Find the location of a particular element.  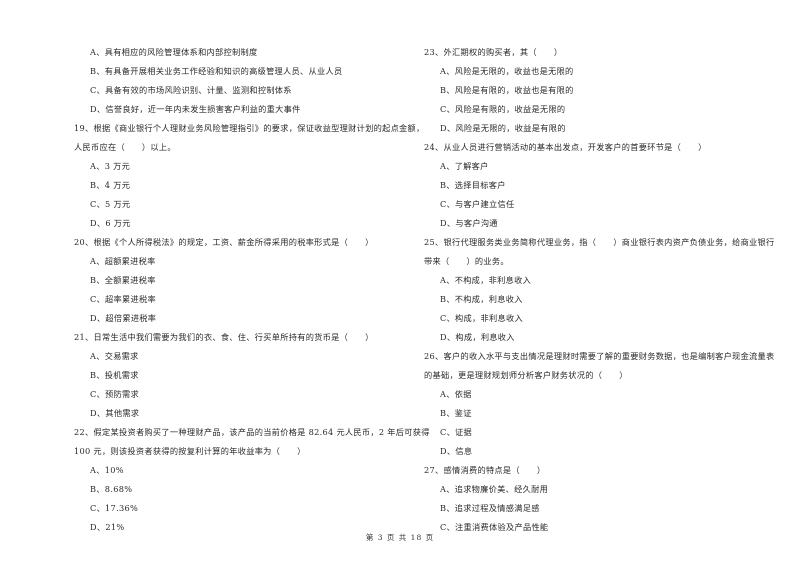

answer-option: A、了解客户 is located at coordinates (464, 166).